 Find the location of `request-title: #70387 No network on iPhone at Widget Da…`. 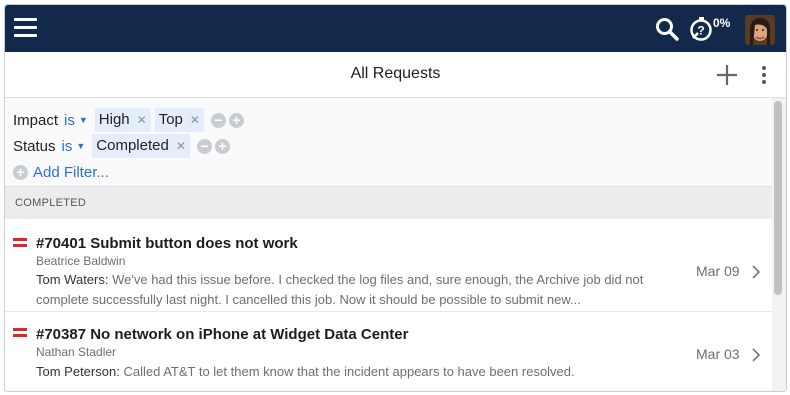

request-title: #70387 No network on iPhone at Widget Da… is located at coordinates (222, 334).